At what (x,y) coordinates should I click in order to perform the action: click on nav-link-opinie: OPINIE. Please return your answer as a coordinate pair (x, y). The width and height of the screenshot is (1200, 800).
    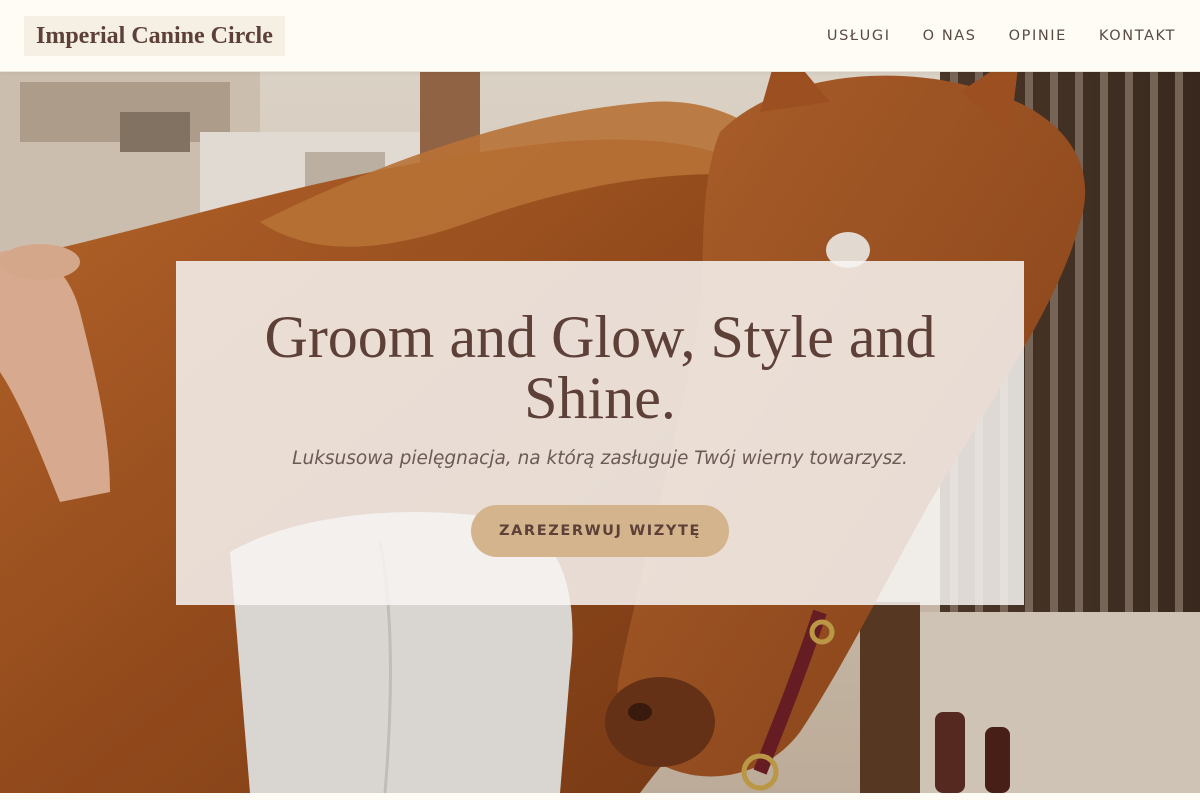
    Looking at the image, I should click on (1038, 36).